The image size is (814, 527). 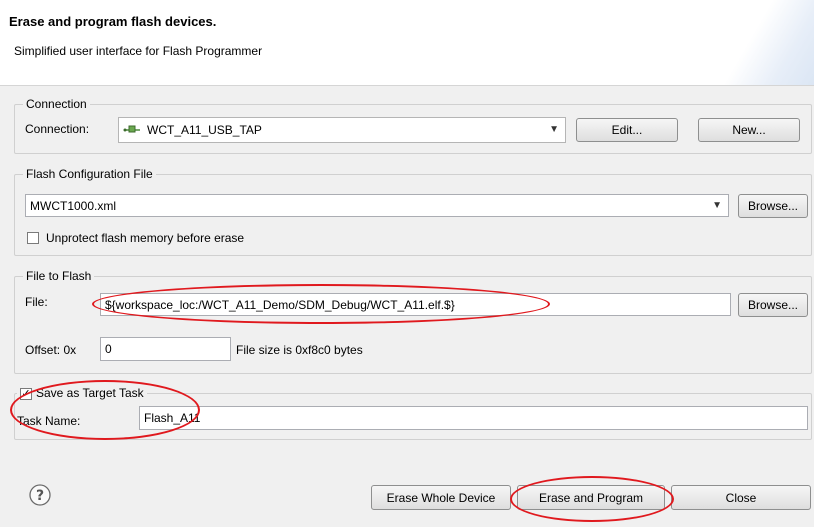 What do you see at coordinates (299, 350) in the screenshot?
I see `file-size-label: File size is 0xf8c0 bytes` at bounding box center [299, 350].